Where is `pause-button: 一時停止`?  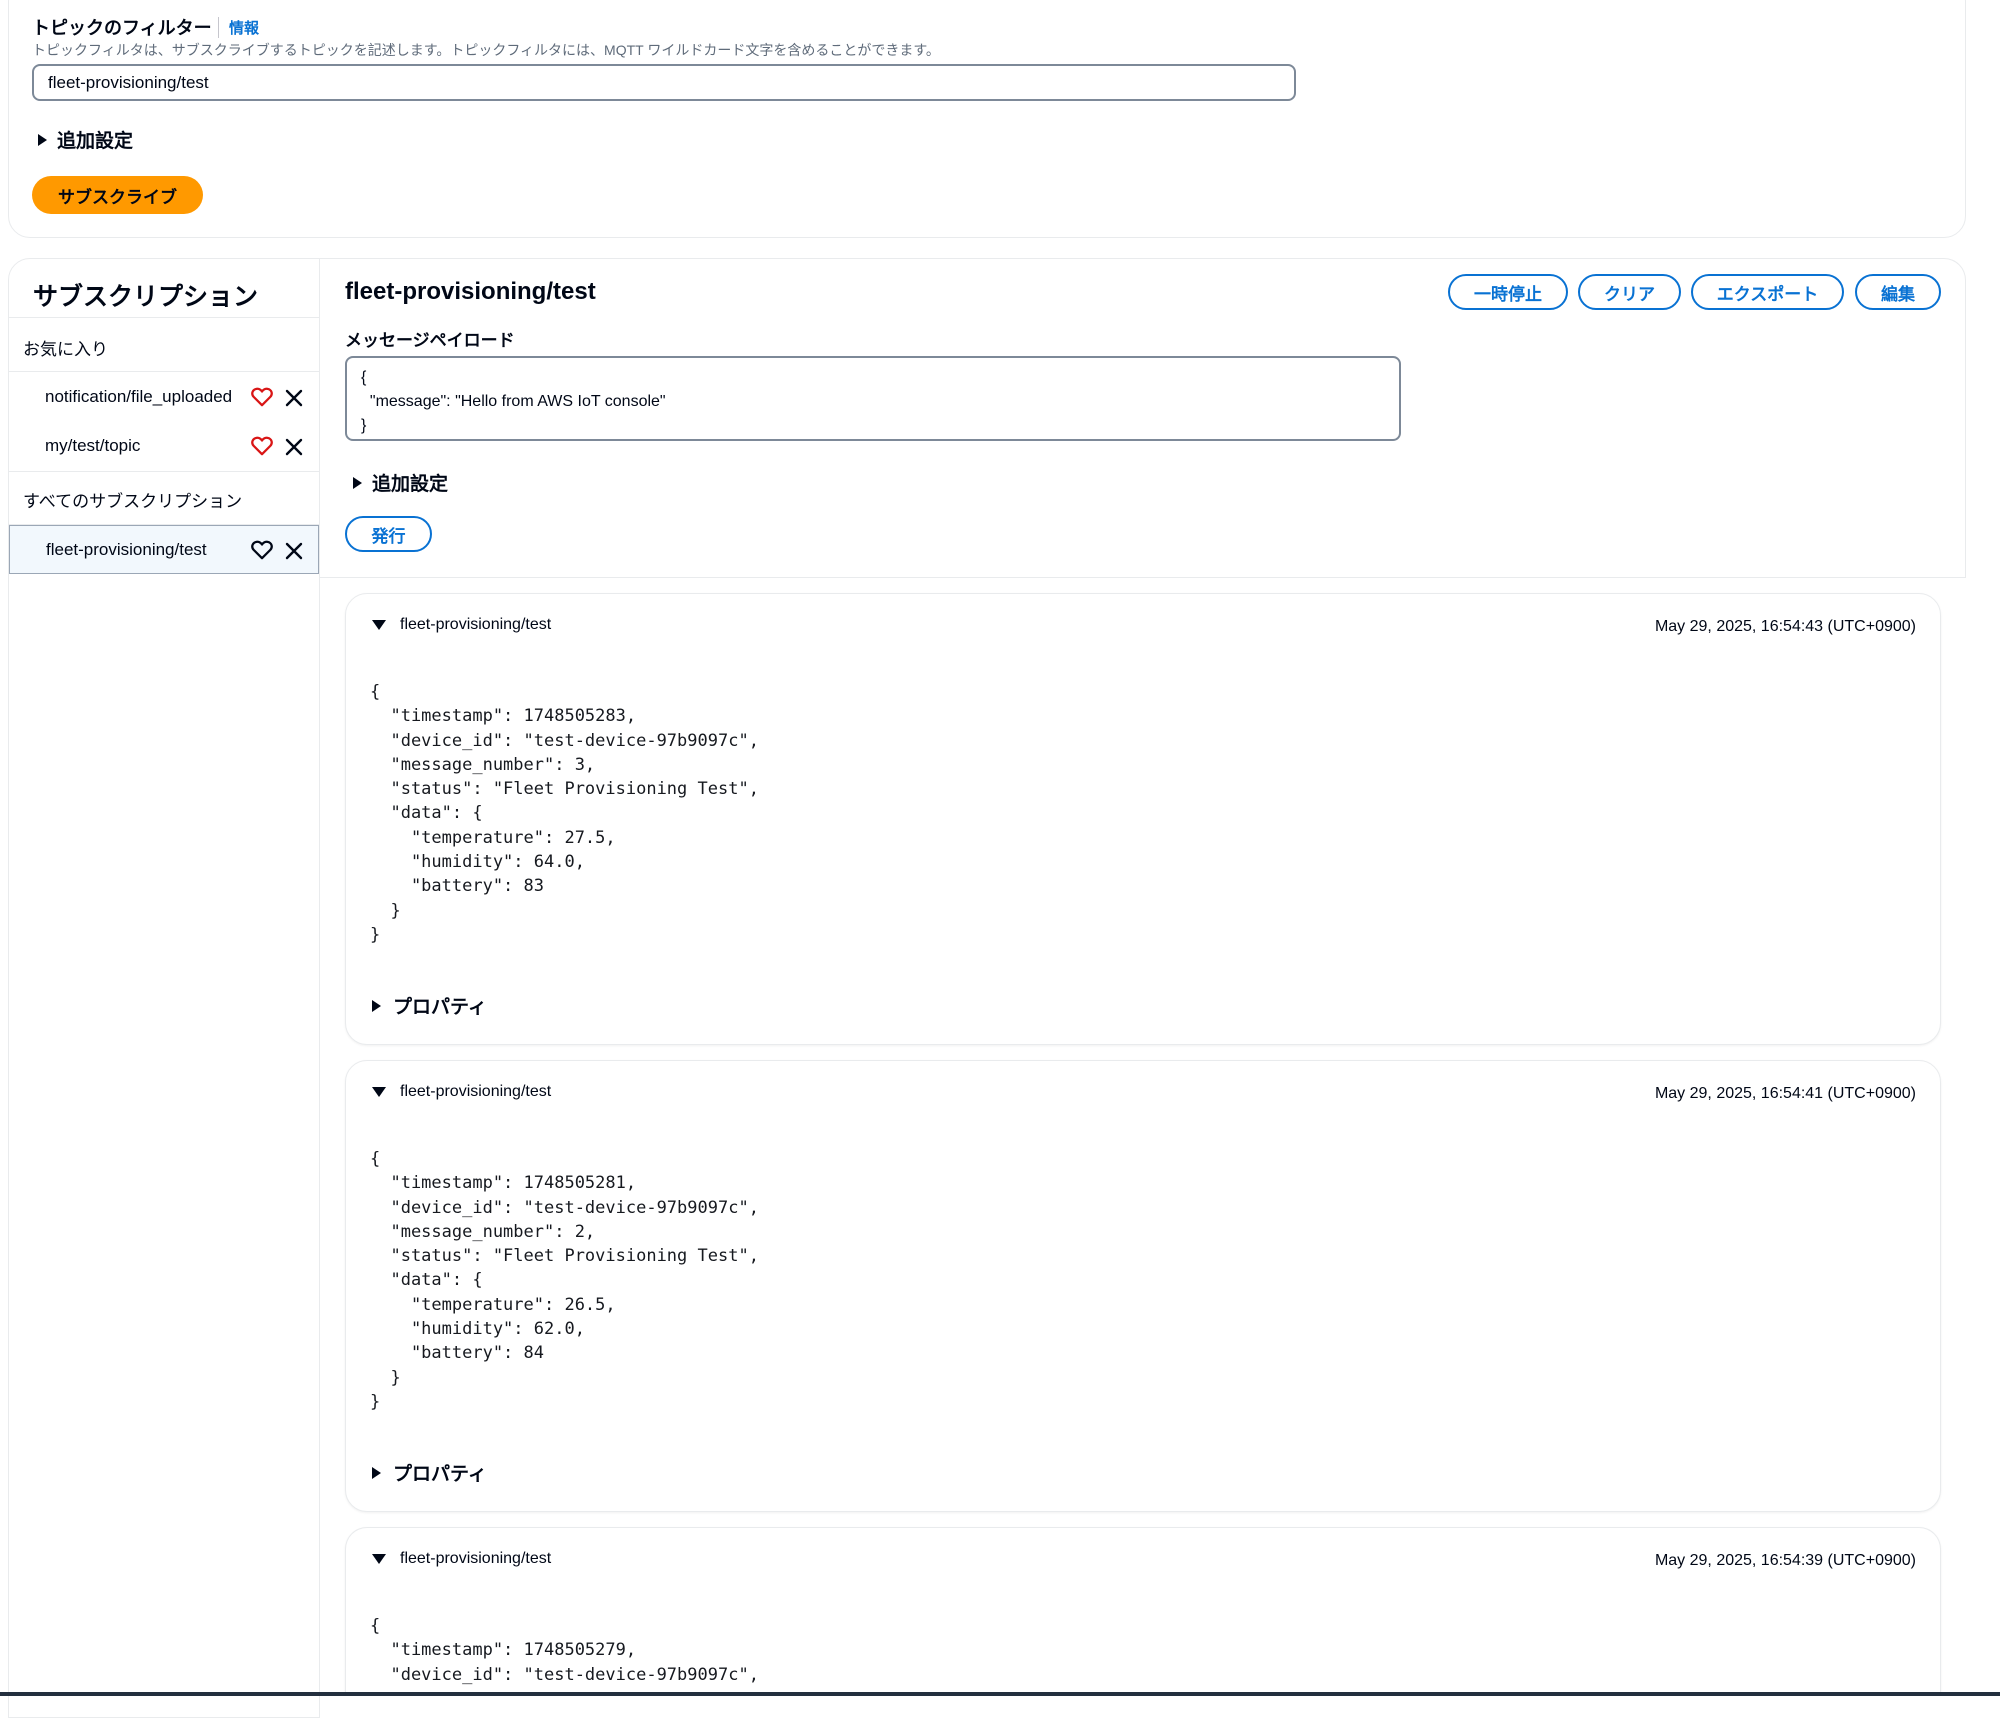 pause-button: 一時停止 is located at coordinates (1508, 292).